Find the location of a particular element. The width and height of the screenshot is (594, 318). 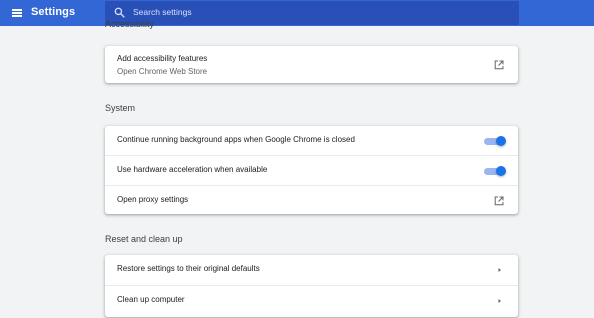

section-title-accessibility: Accessibility is located at coordinates (130, 24).